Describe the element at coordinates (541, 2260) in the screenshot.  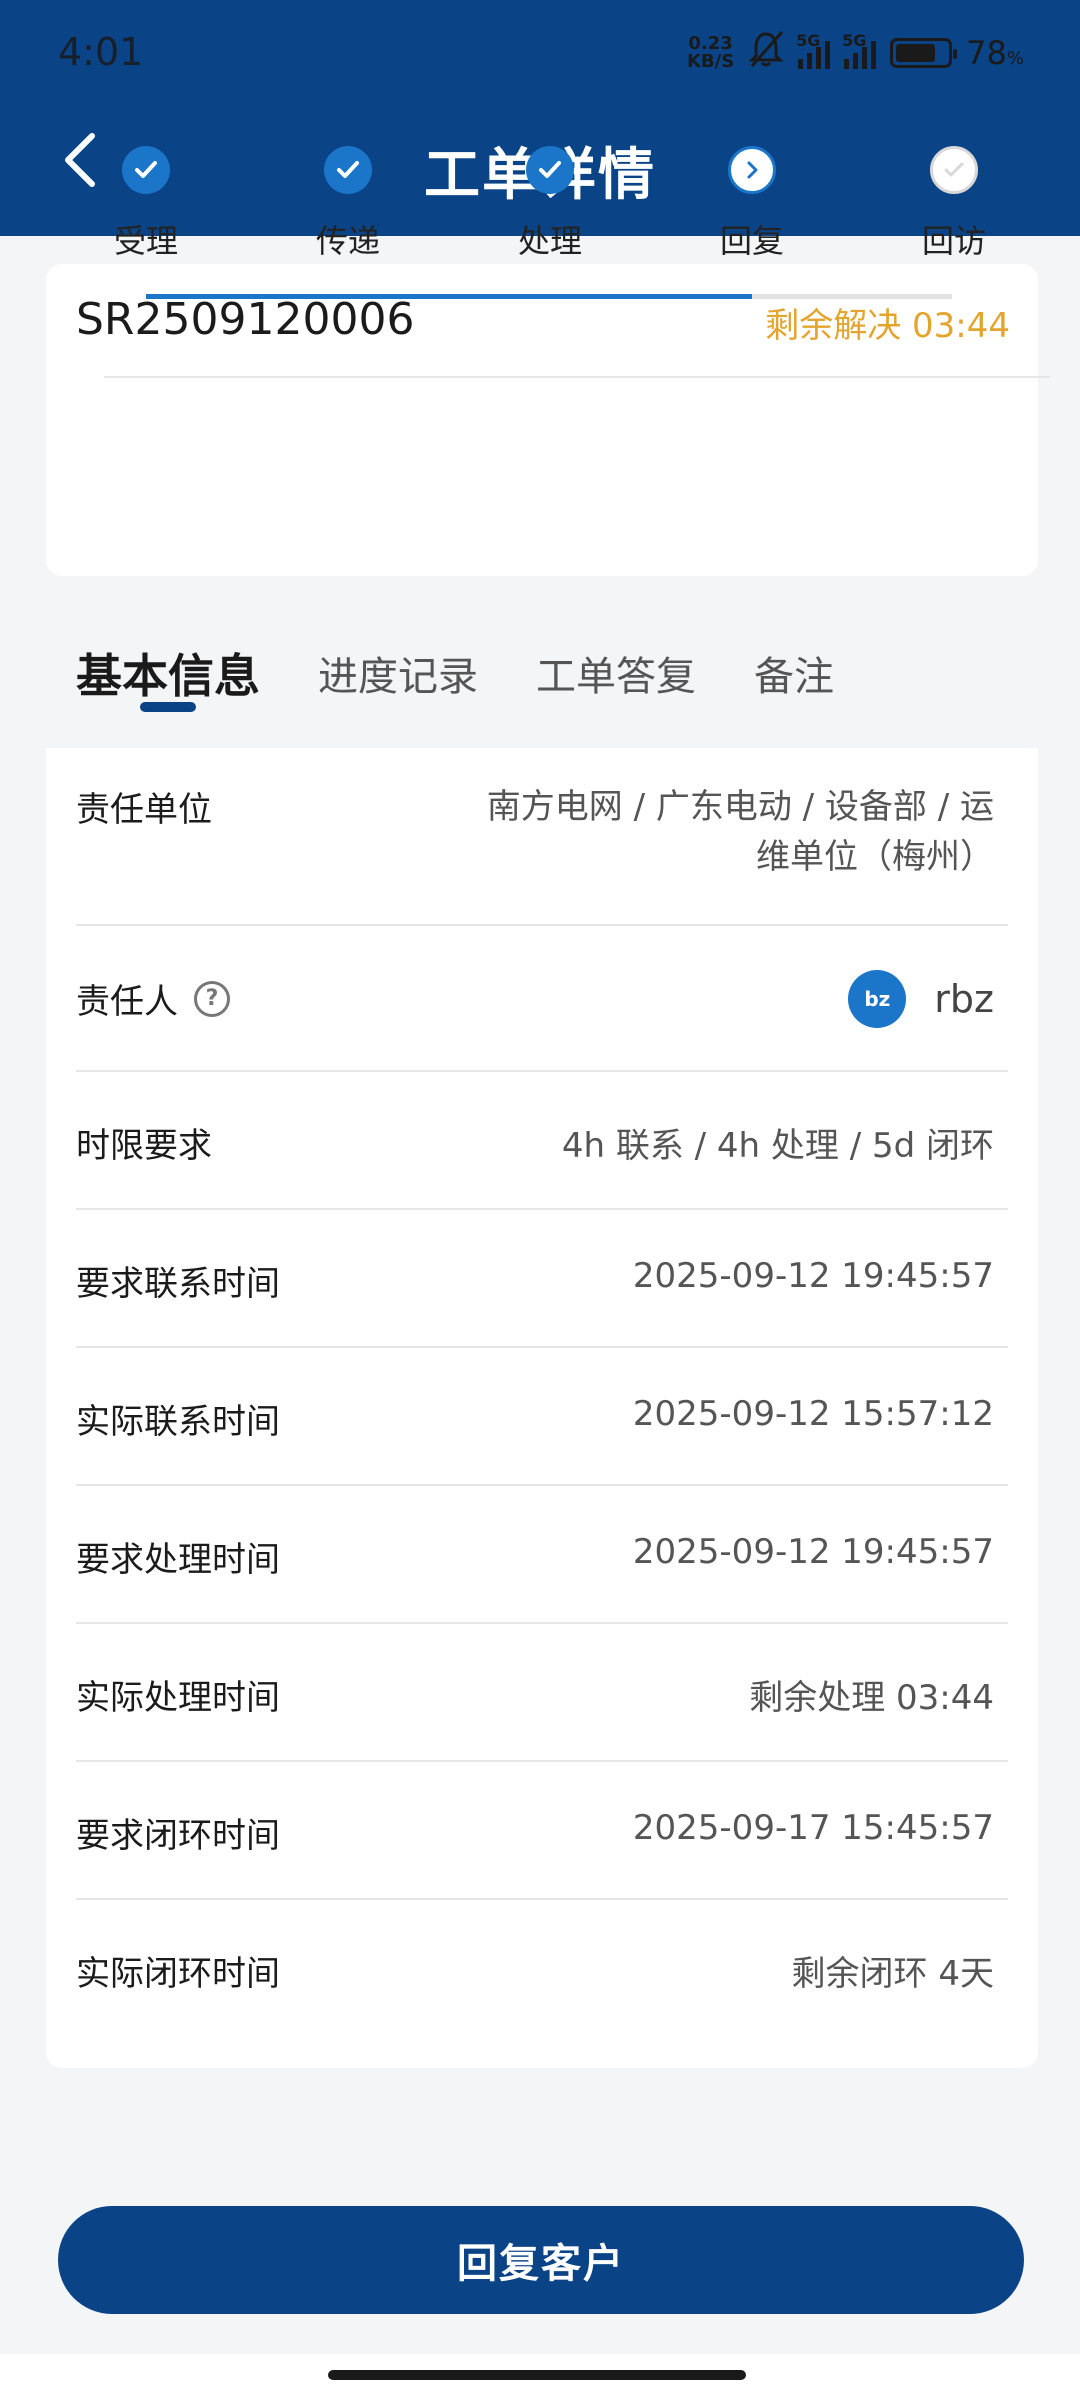
I see `reply-customer-button: 回复客户` at that location.